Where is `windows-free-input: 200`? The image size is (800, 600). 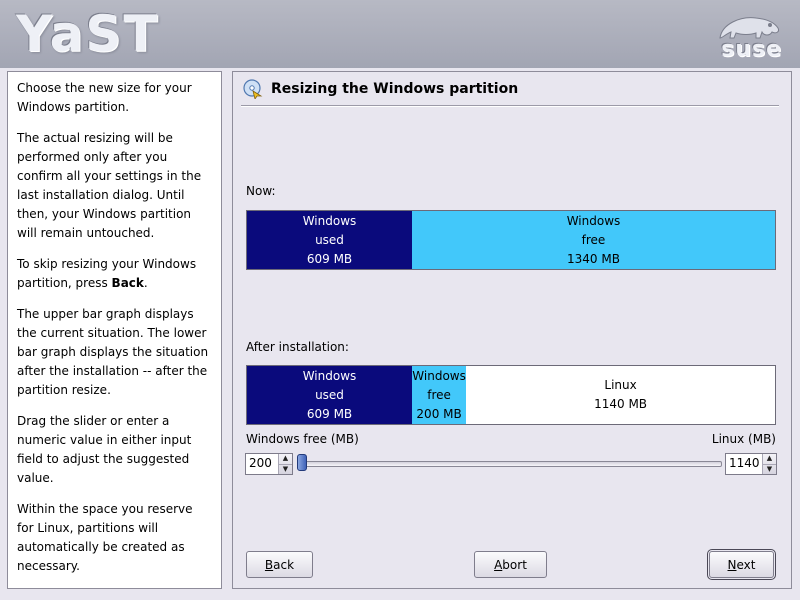 windows-free-input: 200 is located at coordinates (262, 464).